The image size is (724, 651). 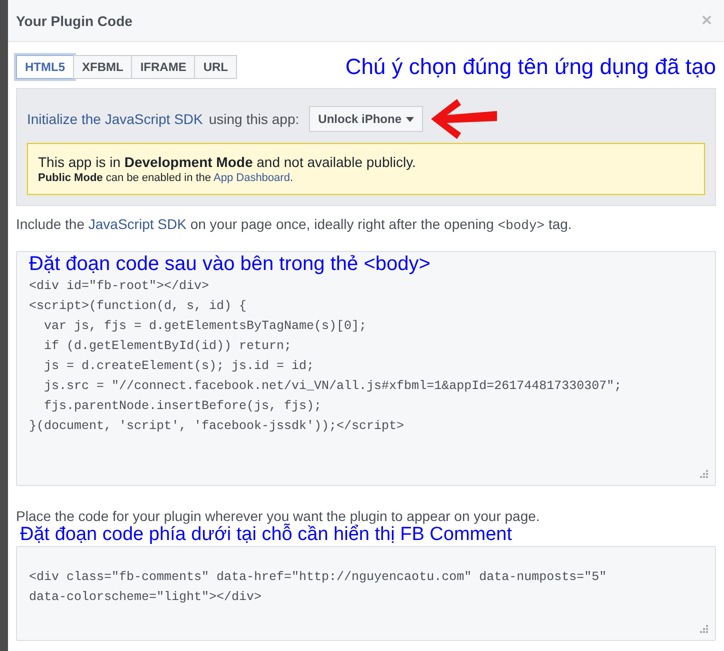 I want to click on javascript-sdk-link: JavaScript SDK, so click(x=137, y=224).